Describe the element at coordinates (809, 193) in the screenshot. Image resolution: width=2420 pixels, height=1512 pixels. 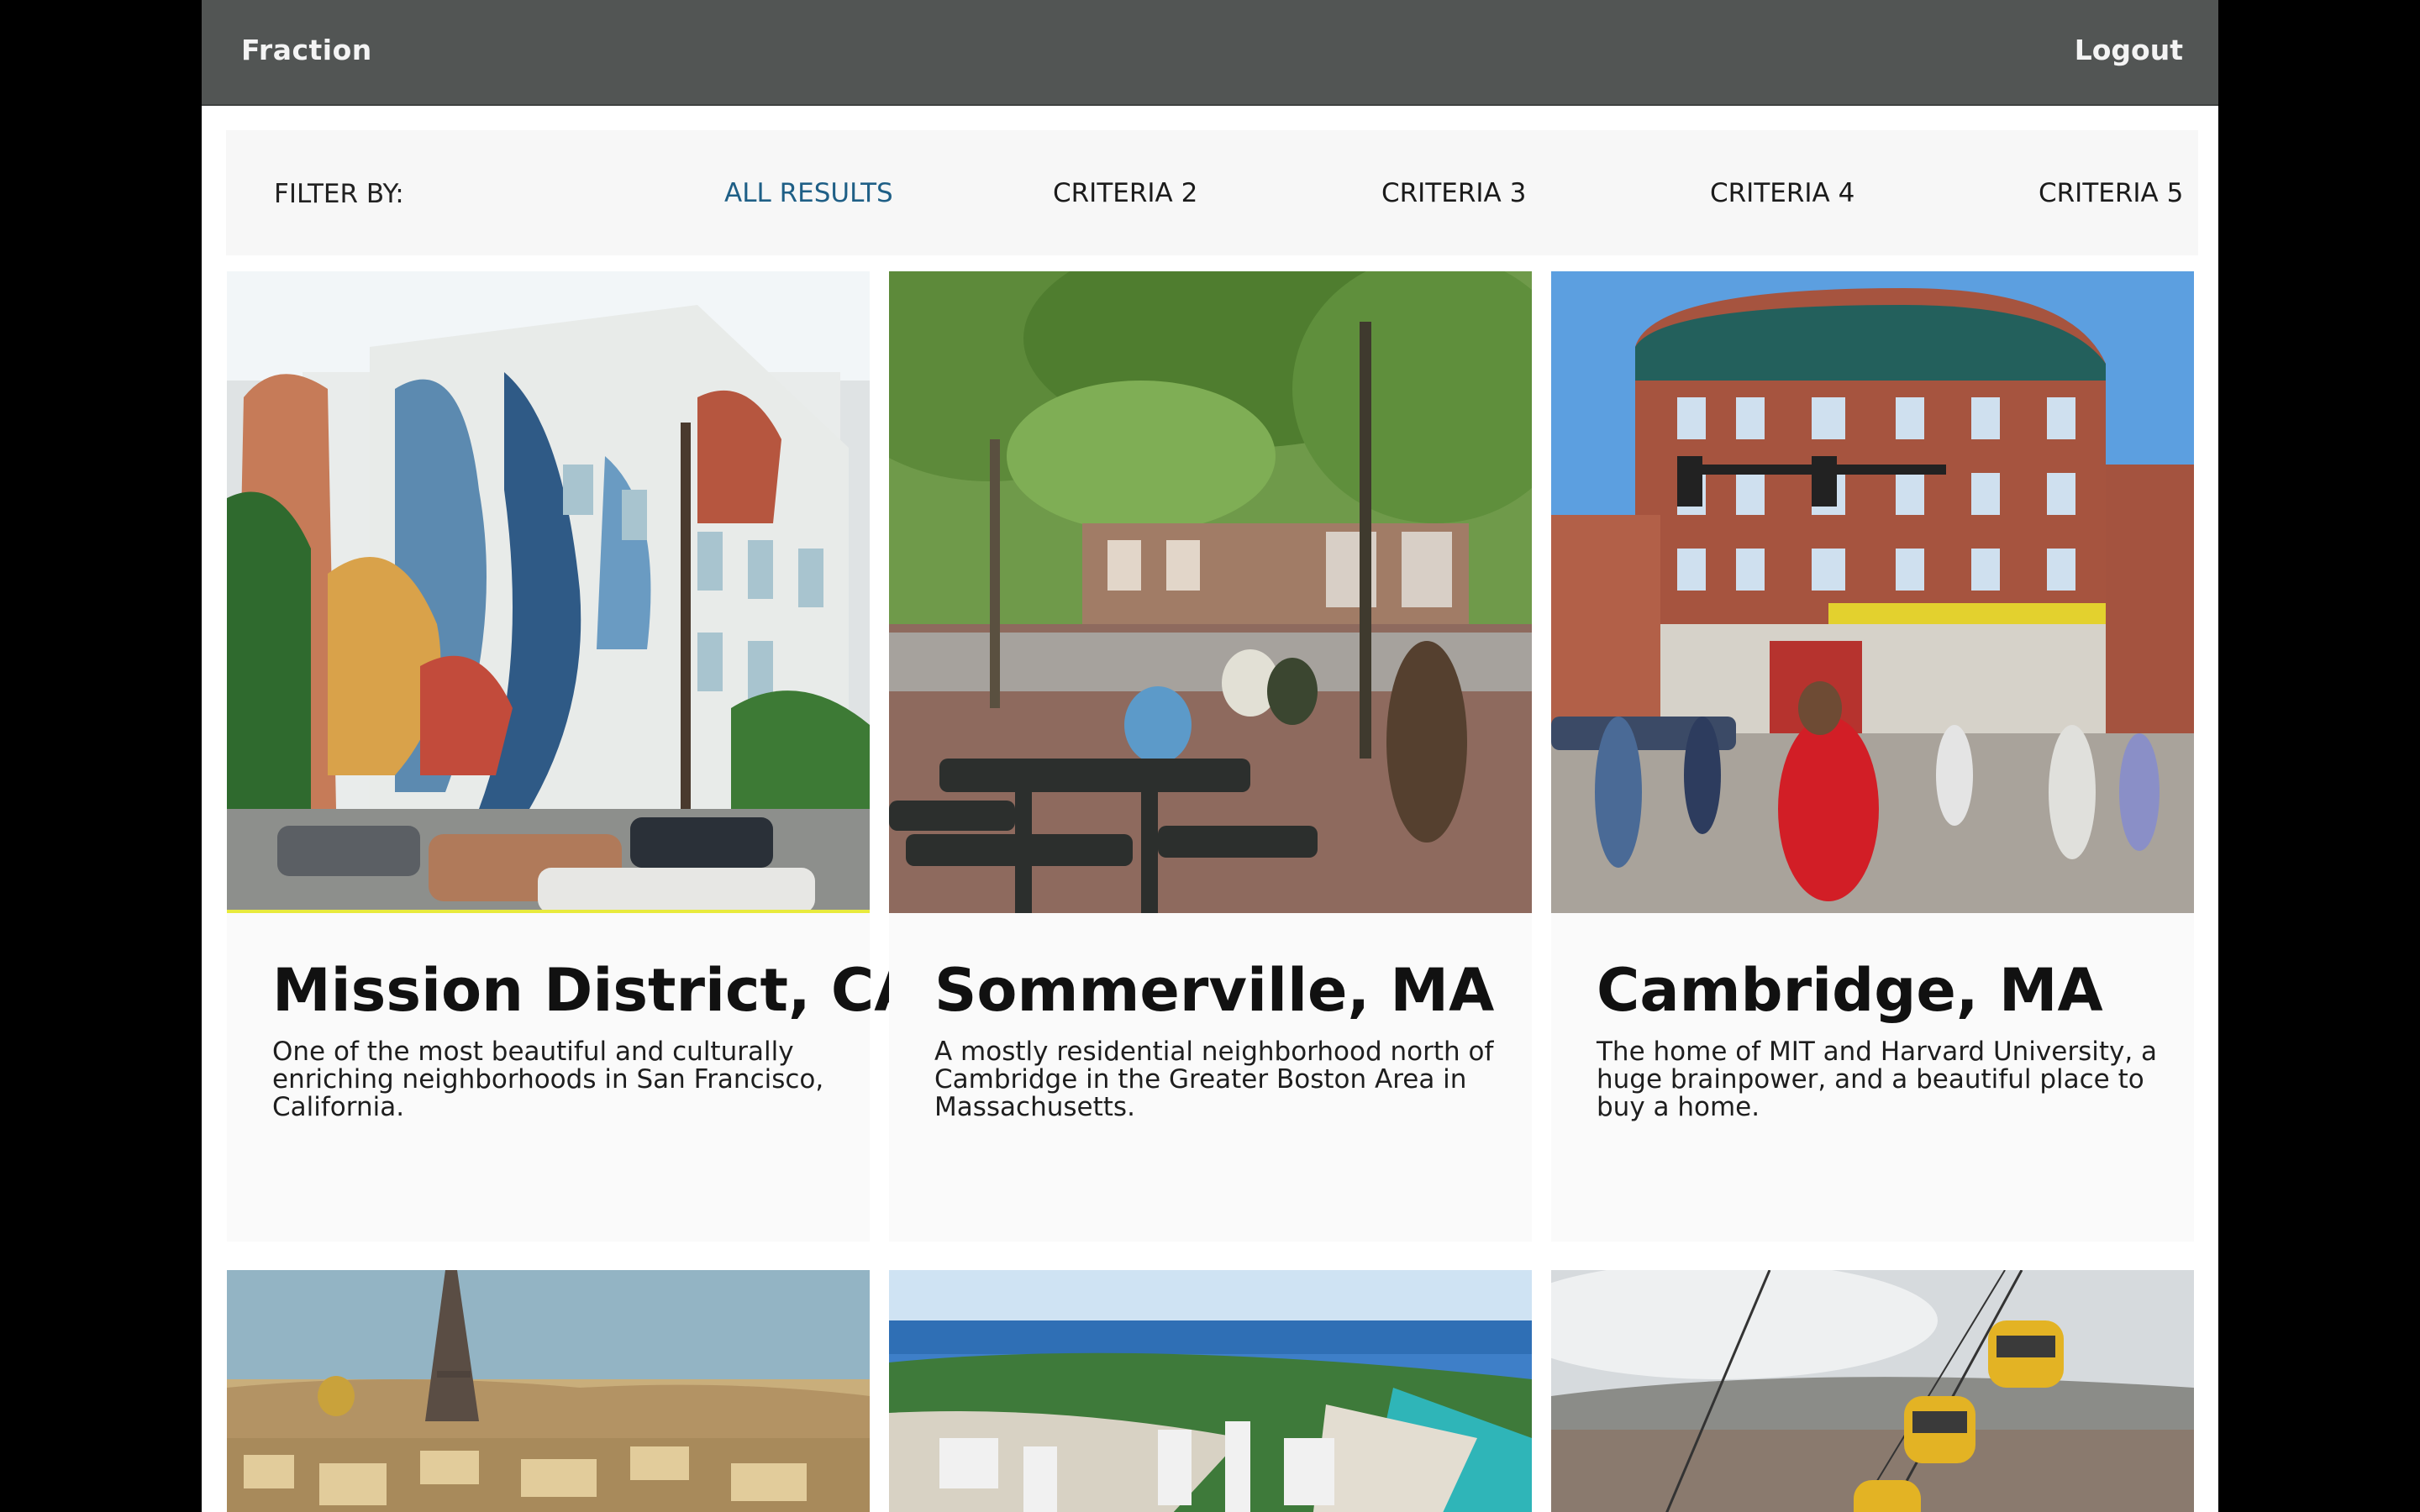
I see `filter-all-results: ALL RESULTS` at that location.